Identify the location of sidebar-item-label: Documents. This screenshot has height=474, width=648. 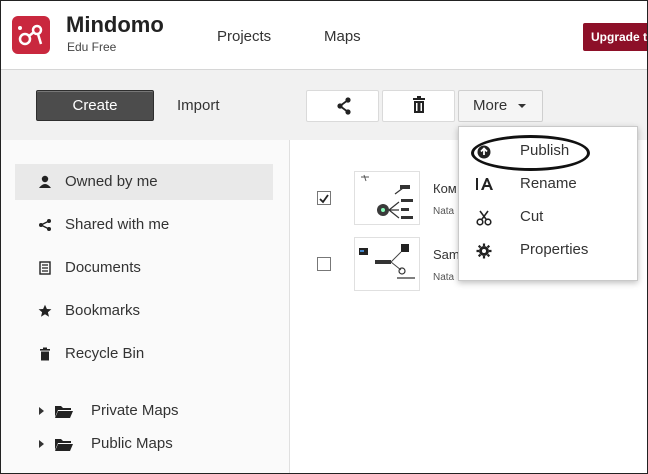
(103, 267).